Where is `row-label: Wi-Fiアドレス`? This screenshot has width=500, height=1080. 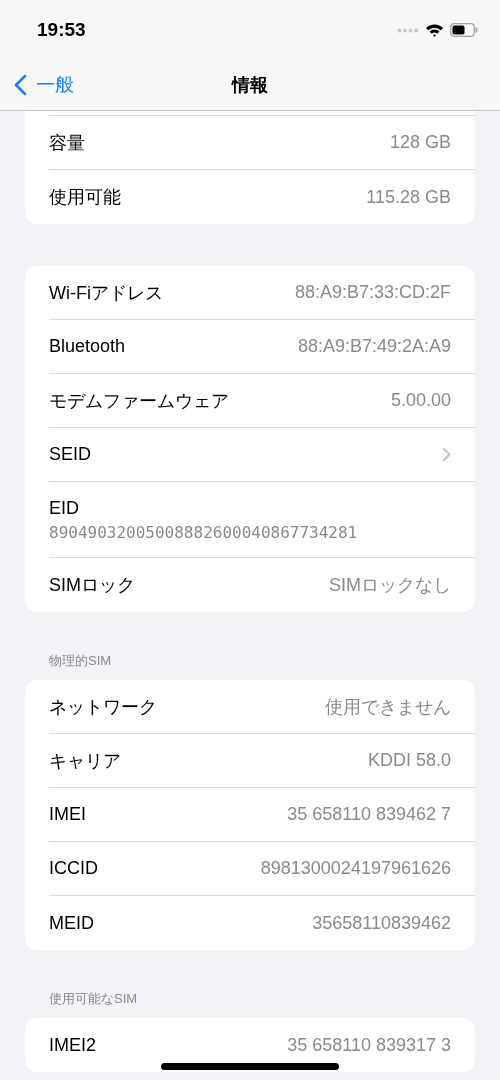
row-label: Wi-Fiアドレス is located at coordinates (106, 293).